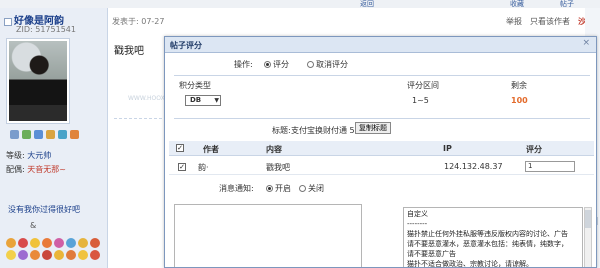  Describe the element at coordinates (588, 219) in the screenshot. I see `scrollbar-thumb` at that location.